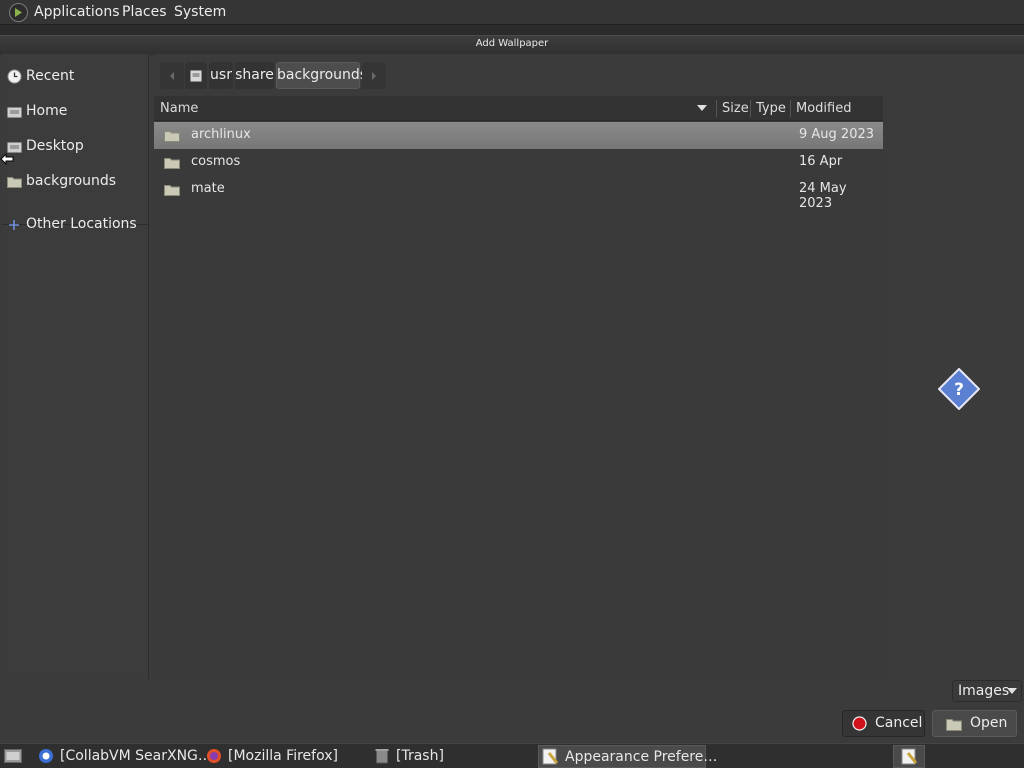  Describe the element at coordinates (859, 723) in the screenshot. I see `cancel-icon` at that location.